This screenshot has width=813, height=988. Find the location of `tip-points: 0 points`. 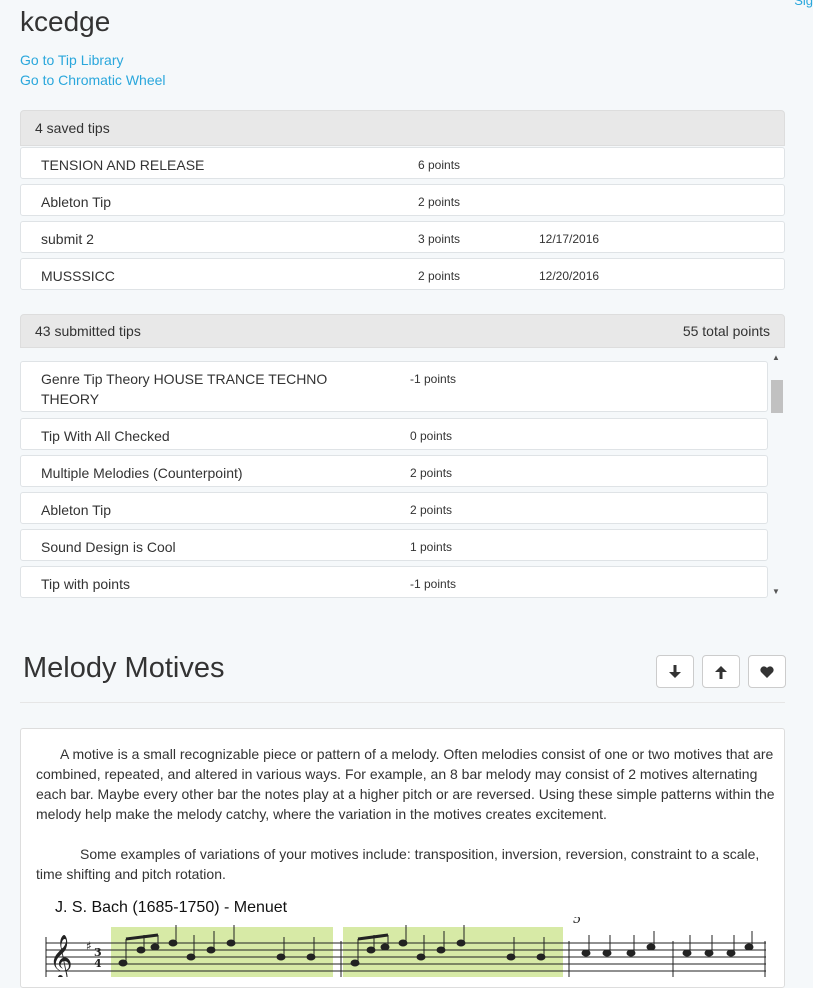

tip-points: 0 points is located at coordinates (431, 436).